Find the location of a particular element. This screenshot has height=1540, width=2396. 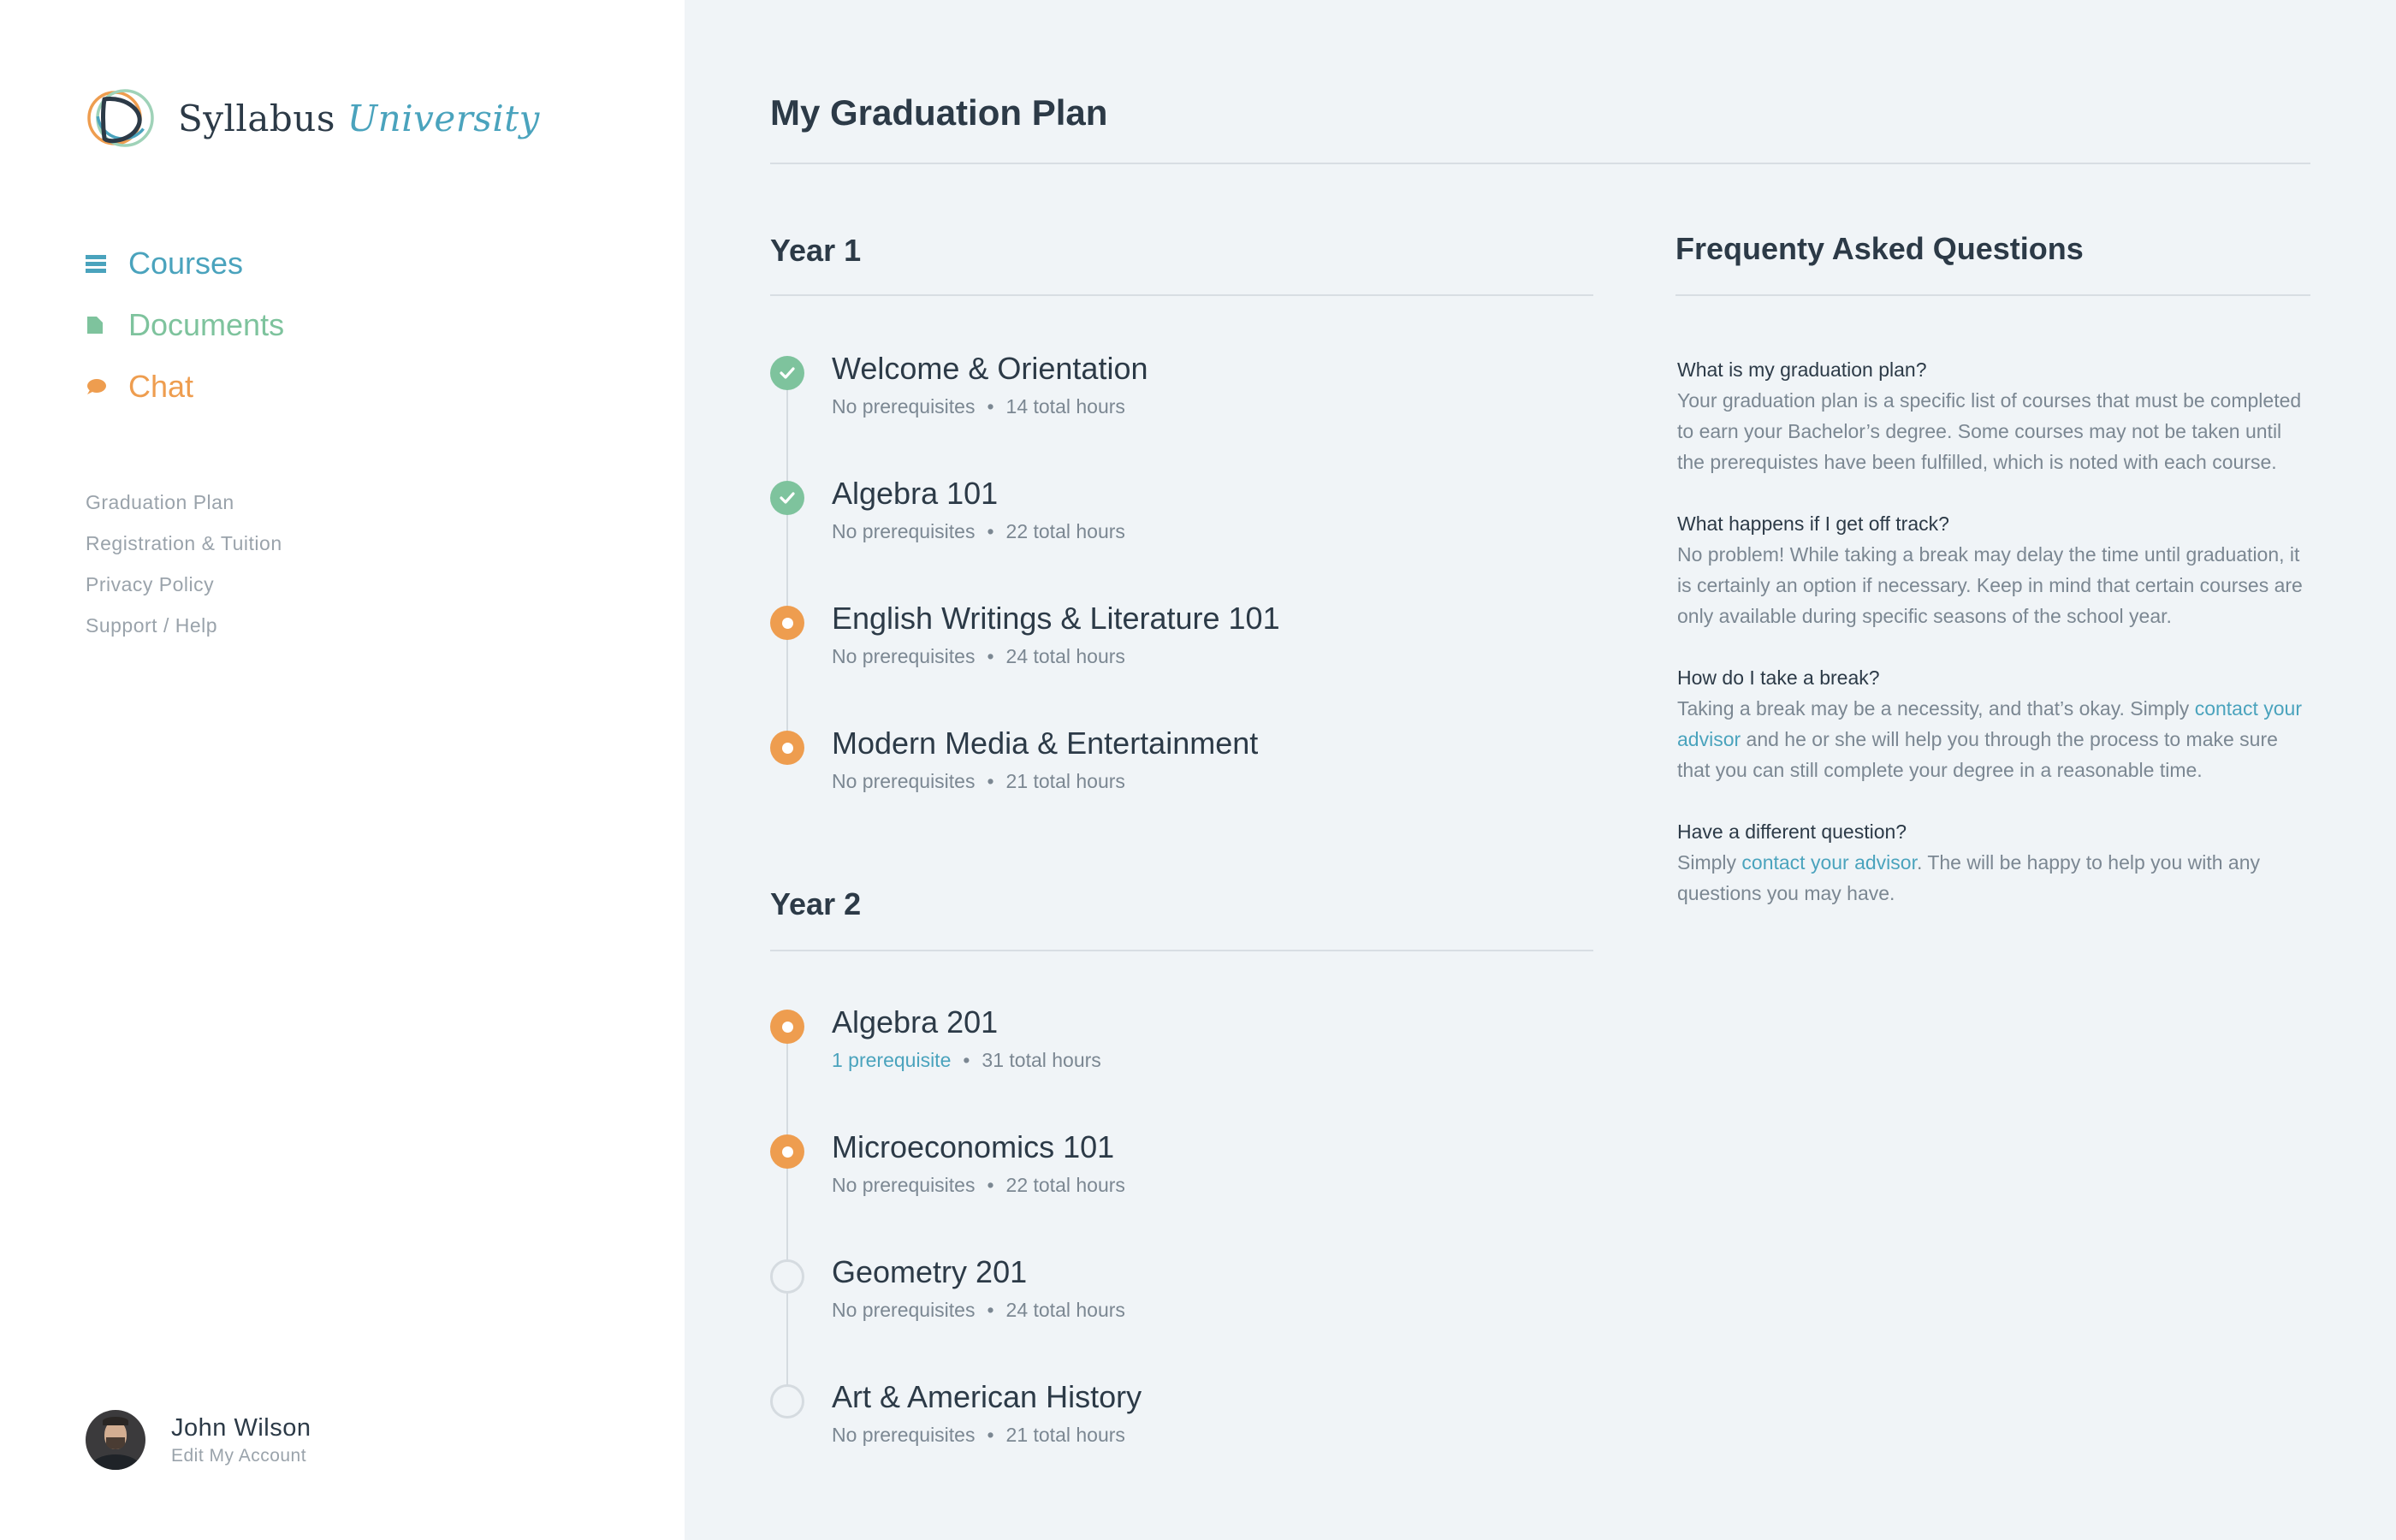

course-title: Microeconomics 101 is located at coordinates (973, 1147).